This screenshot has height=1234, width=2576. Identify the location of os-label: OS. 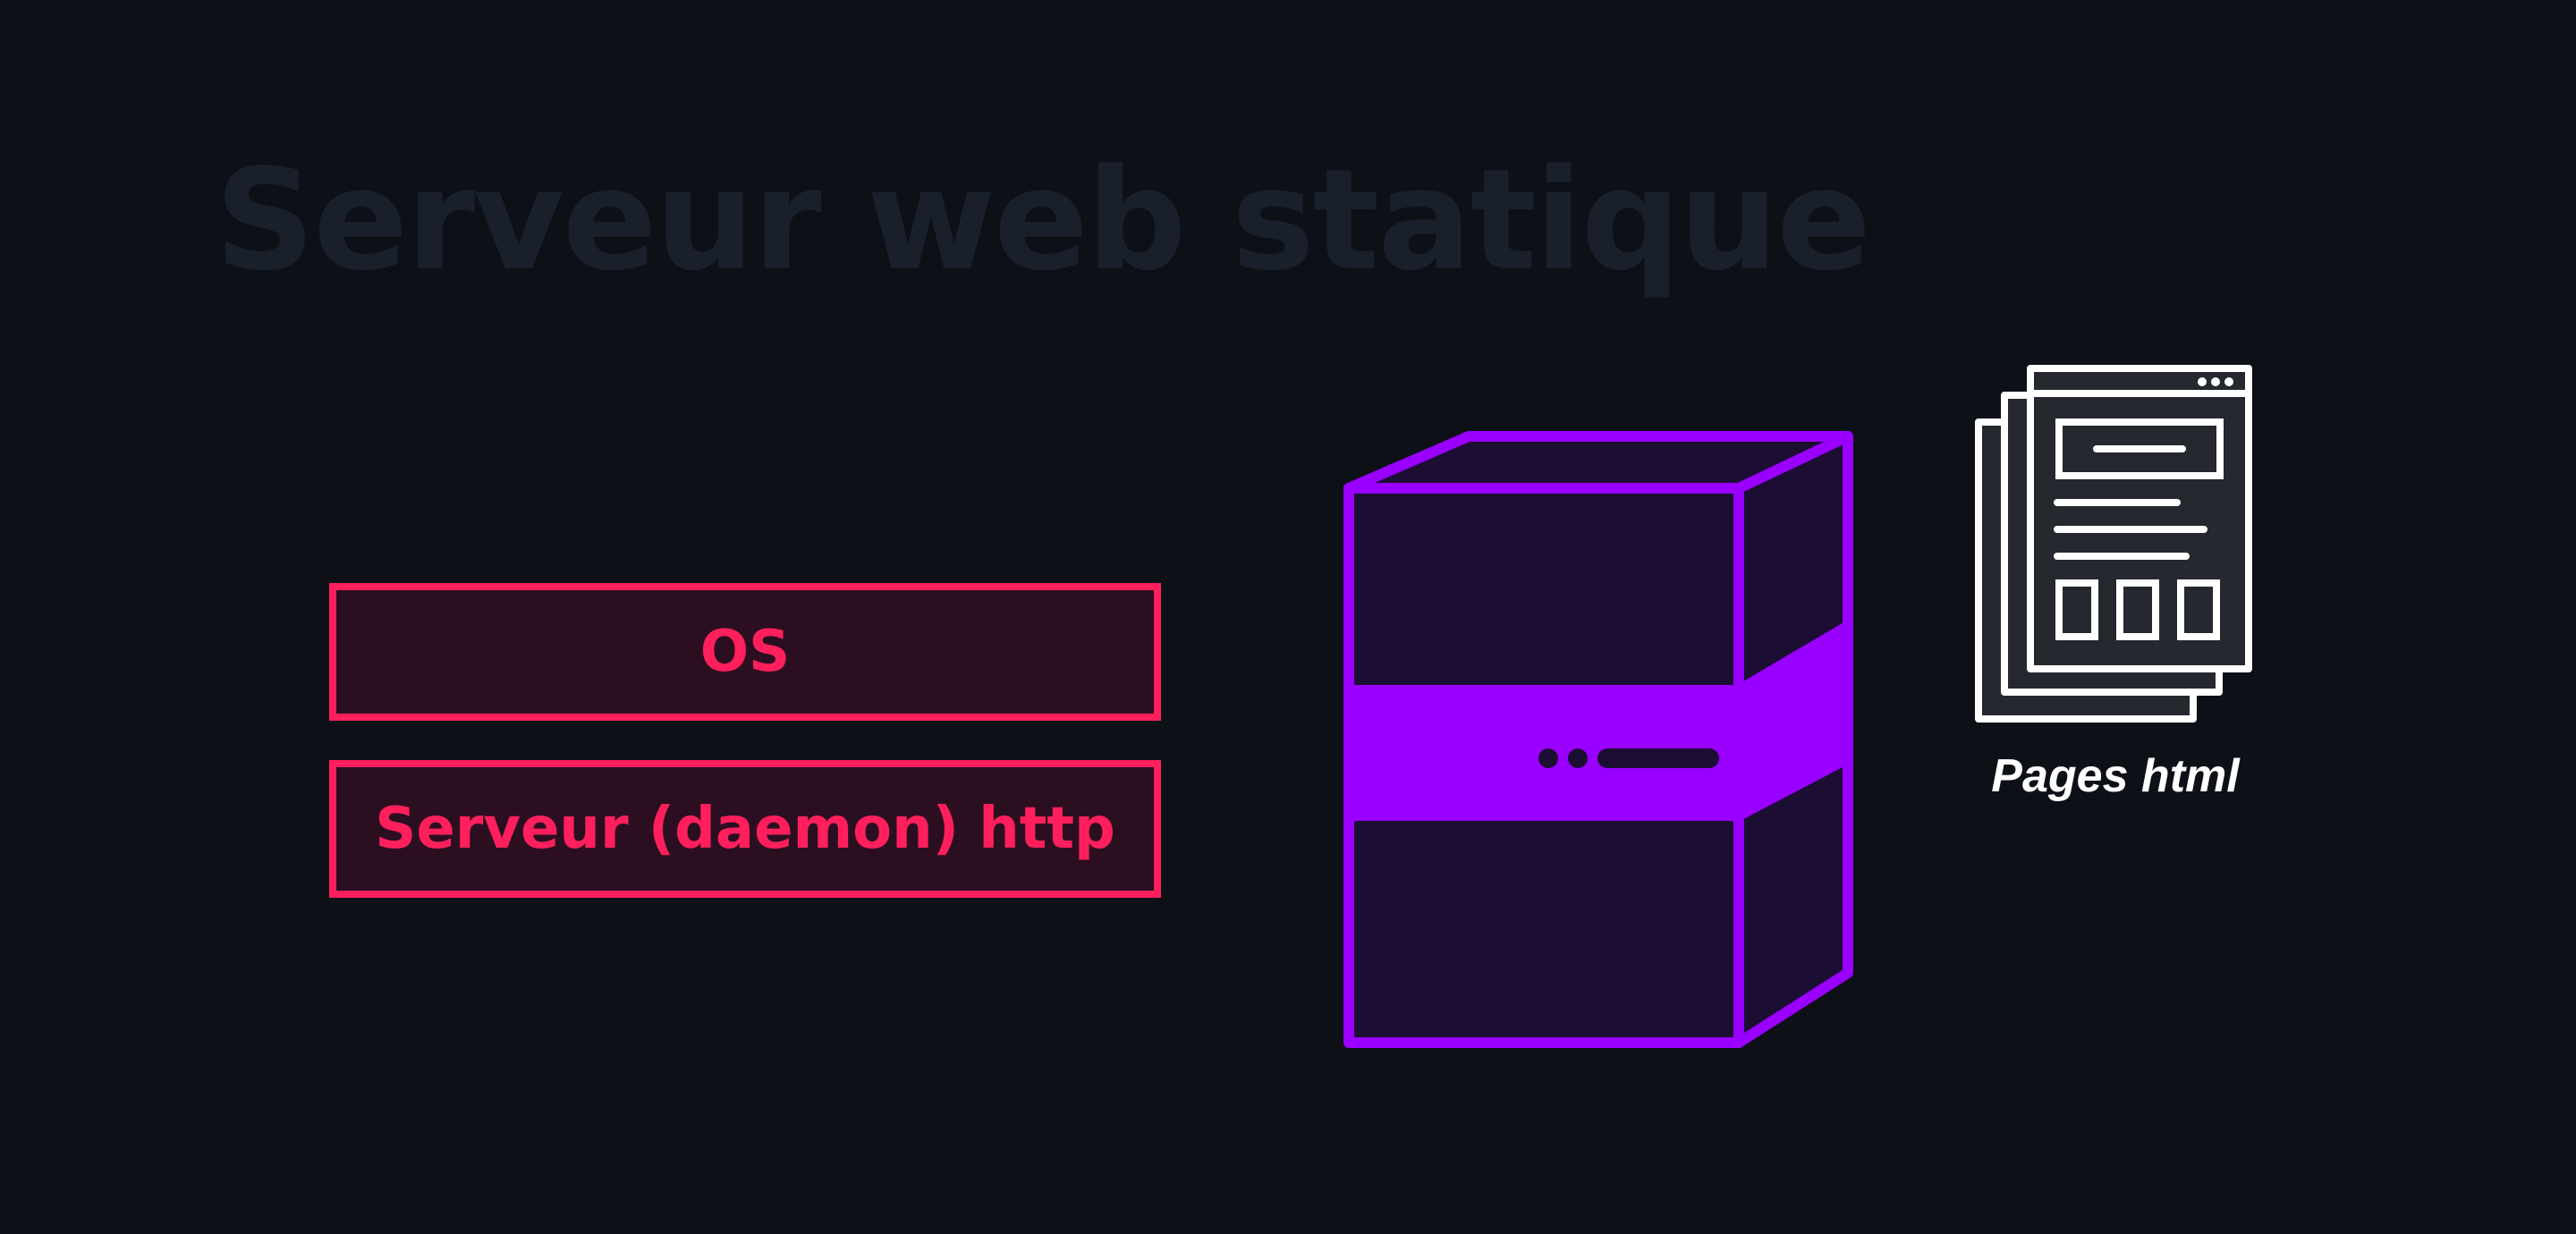
(745, 652).